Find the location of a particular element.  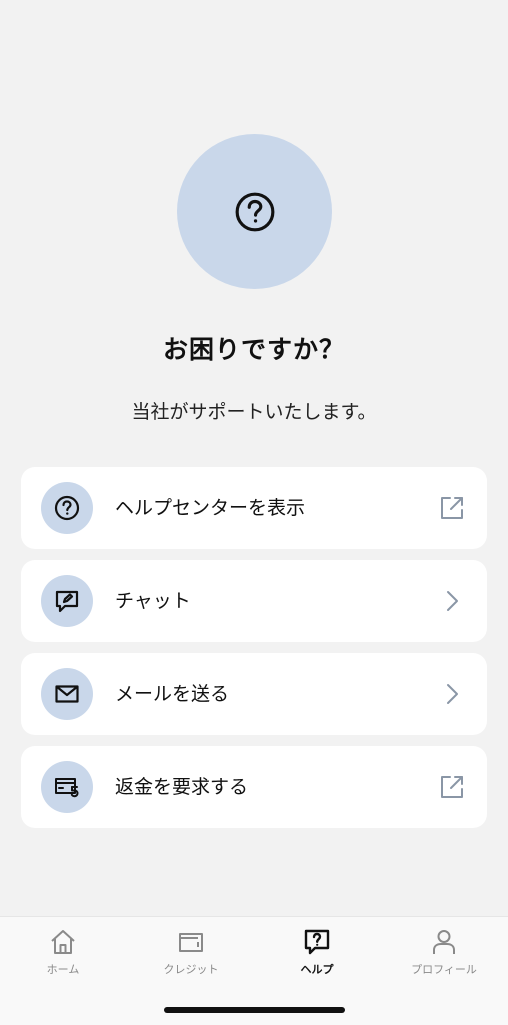

help-center-icon-circle is located at coordinates (67, 508).